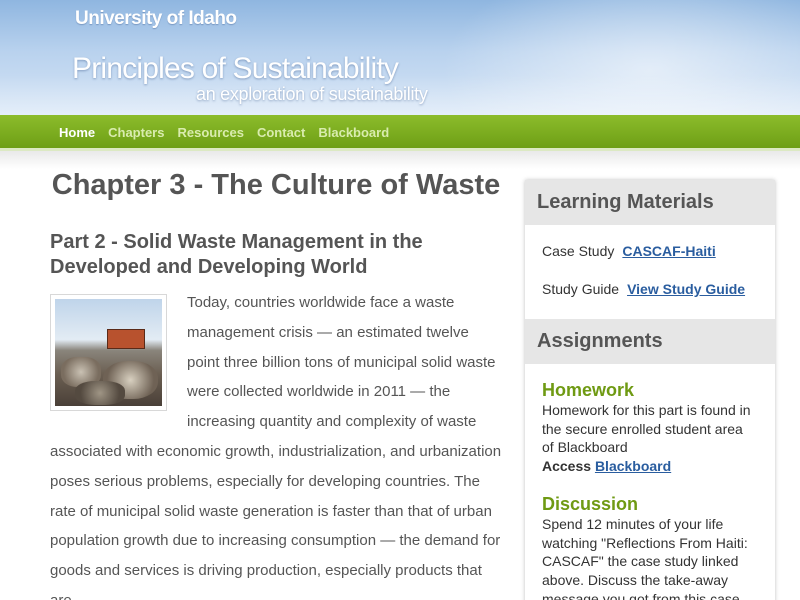 The height and width of the screenshot is (600, 800). I want to click on study-guide-label: Study Guide, so click(581, 289).